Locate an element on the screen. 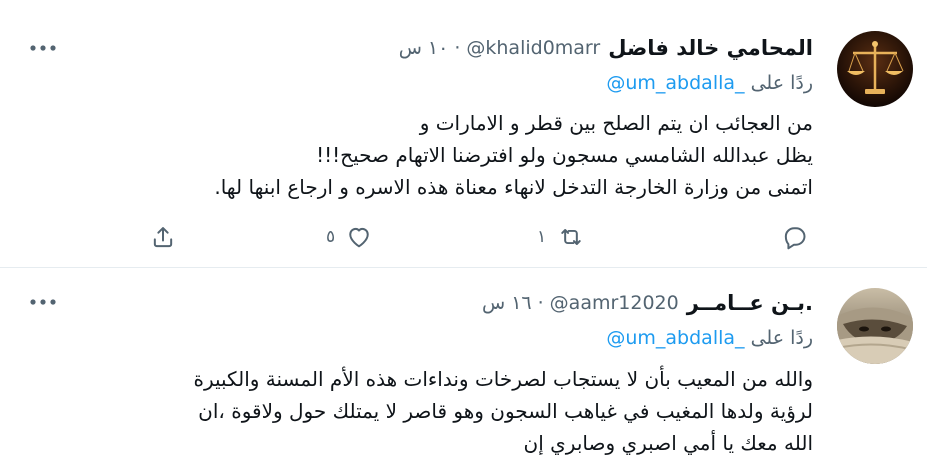 The height and width of the screenshot is (461, 927). retweet-icon is located at coordinates (571, 237).